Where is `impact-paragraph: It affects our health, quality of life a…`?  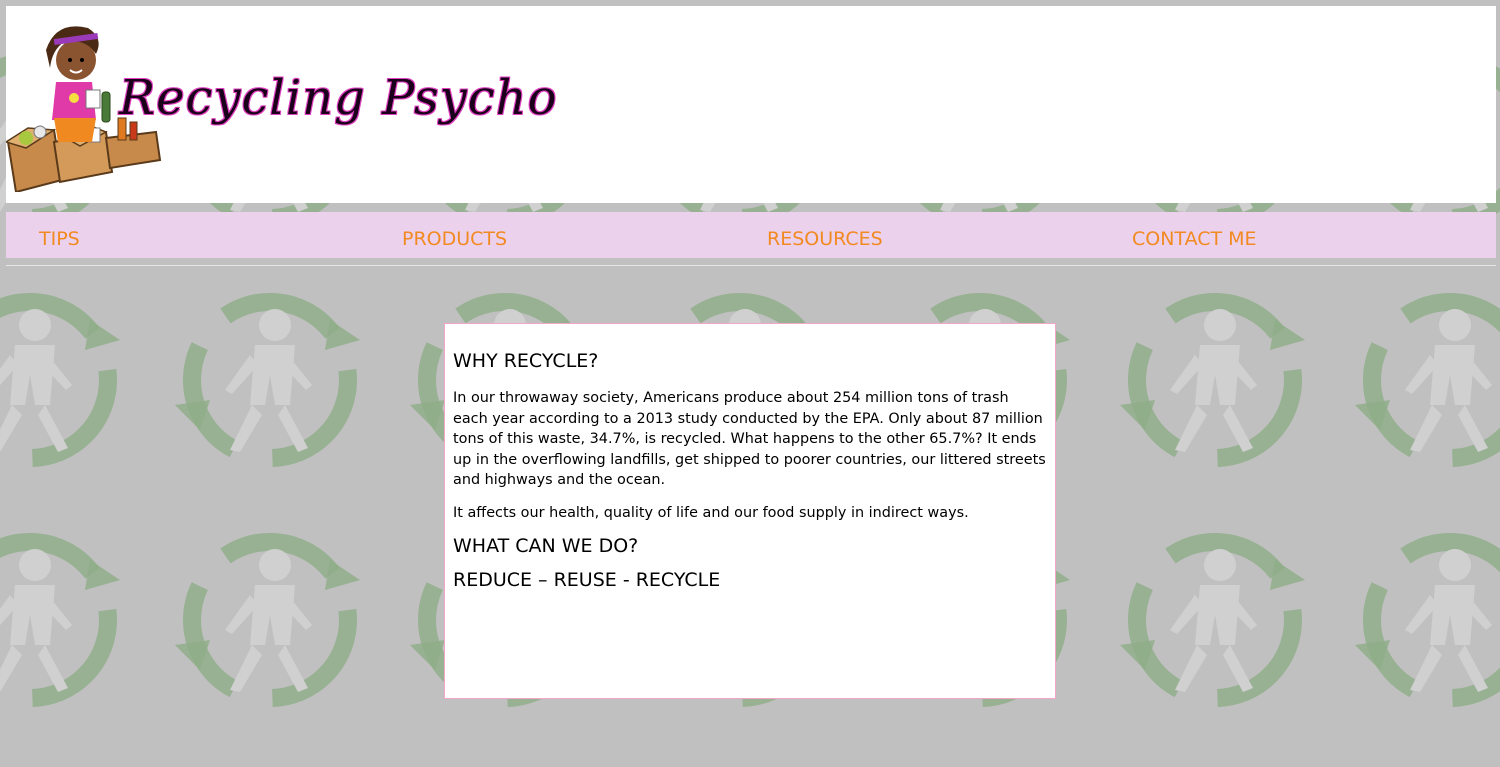 impact-paragraph: It affects our health, quality of life a… is located at coordinates (711, 512).